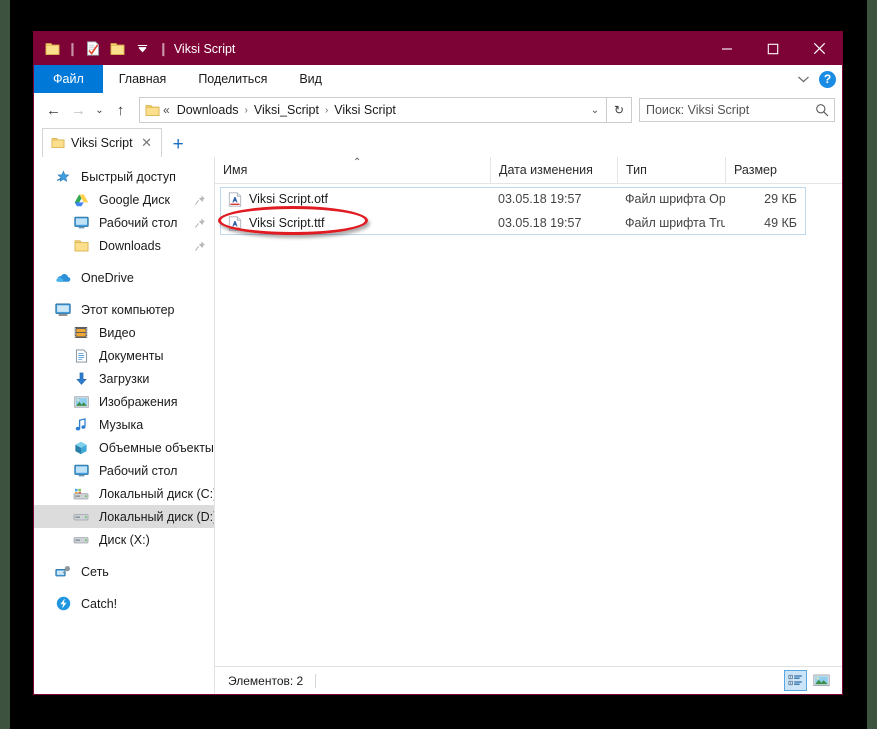  I want to click on sidebar-item-label: Загрузки, so click(124, 378).